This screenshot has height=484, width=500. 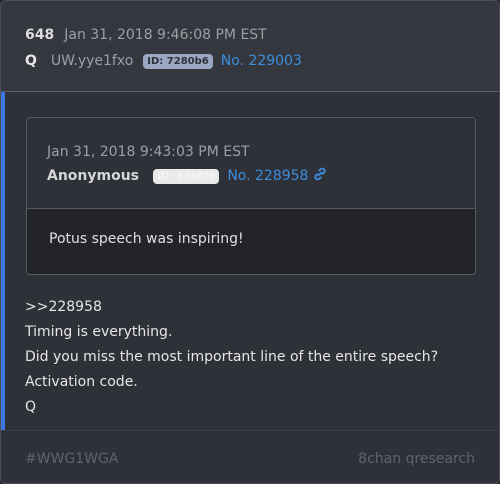 I want to click on quoted-post-meta-line: Jan 31, 2018 9:43:03 PM EST, so click(x=148, y=152).